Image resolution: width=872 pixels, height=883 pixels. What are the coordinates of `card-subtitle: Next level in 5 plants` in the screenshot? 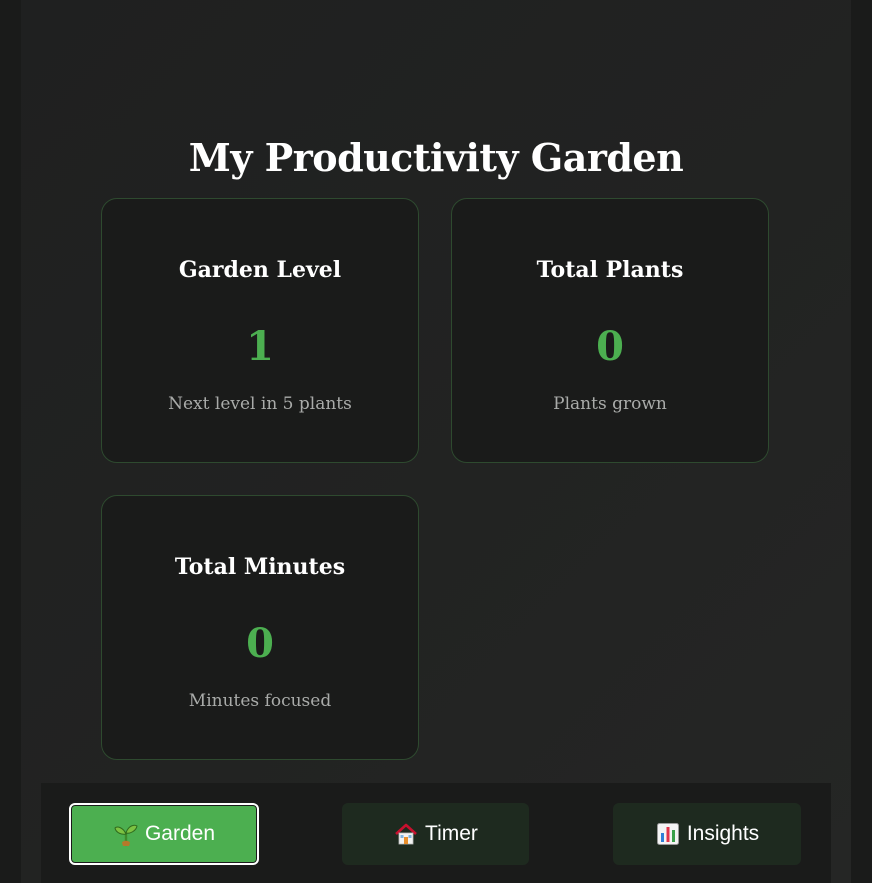 It's located at (260, 404).